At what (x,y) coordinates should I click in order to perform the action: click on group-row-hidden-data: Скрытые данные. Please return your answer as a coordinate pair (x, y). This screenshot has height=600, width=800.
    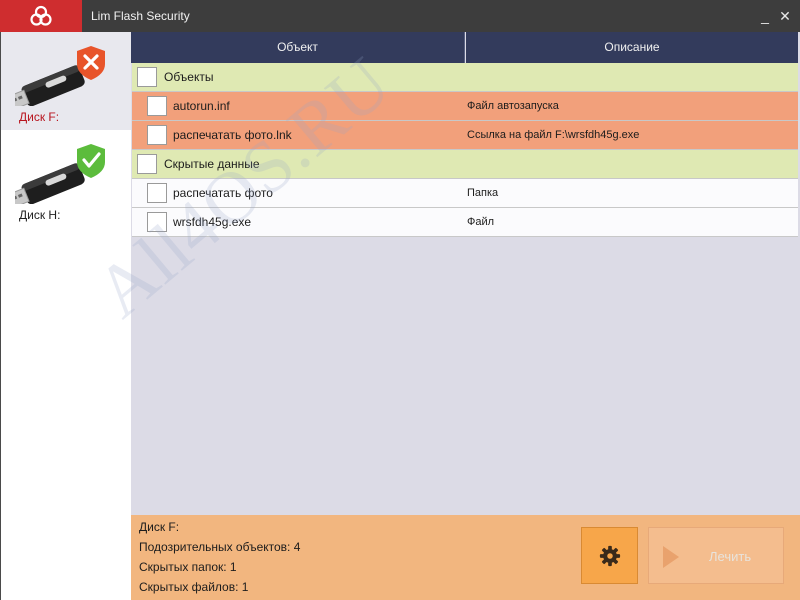
    Looking at the image, I should click on (465, 164).